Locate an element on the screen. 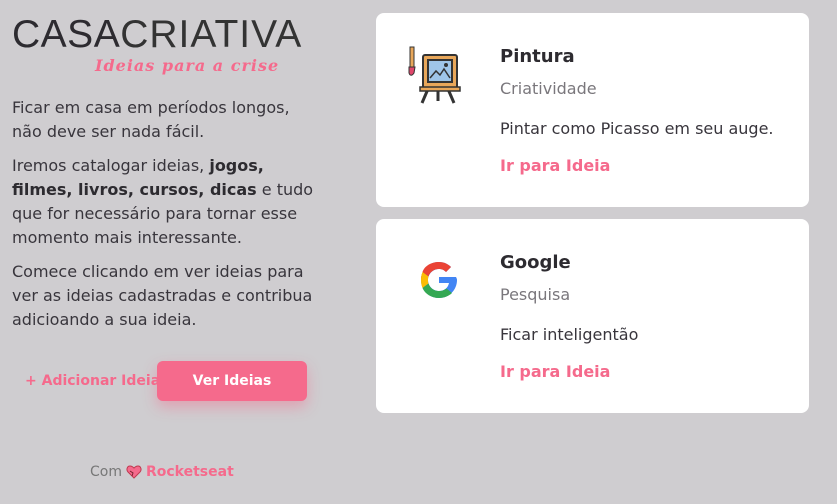  logo-tagline: Ideias para a crise is located at coordinates (187, 65).